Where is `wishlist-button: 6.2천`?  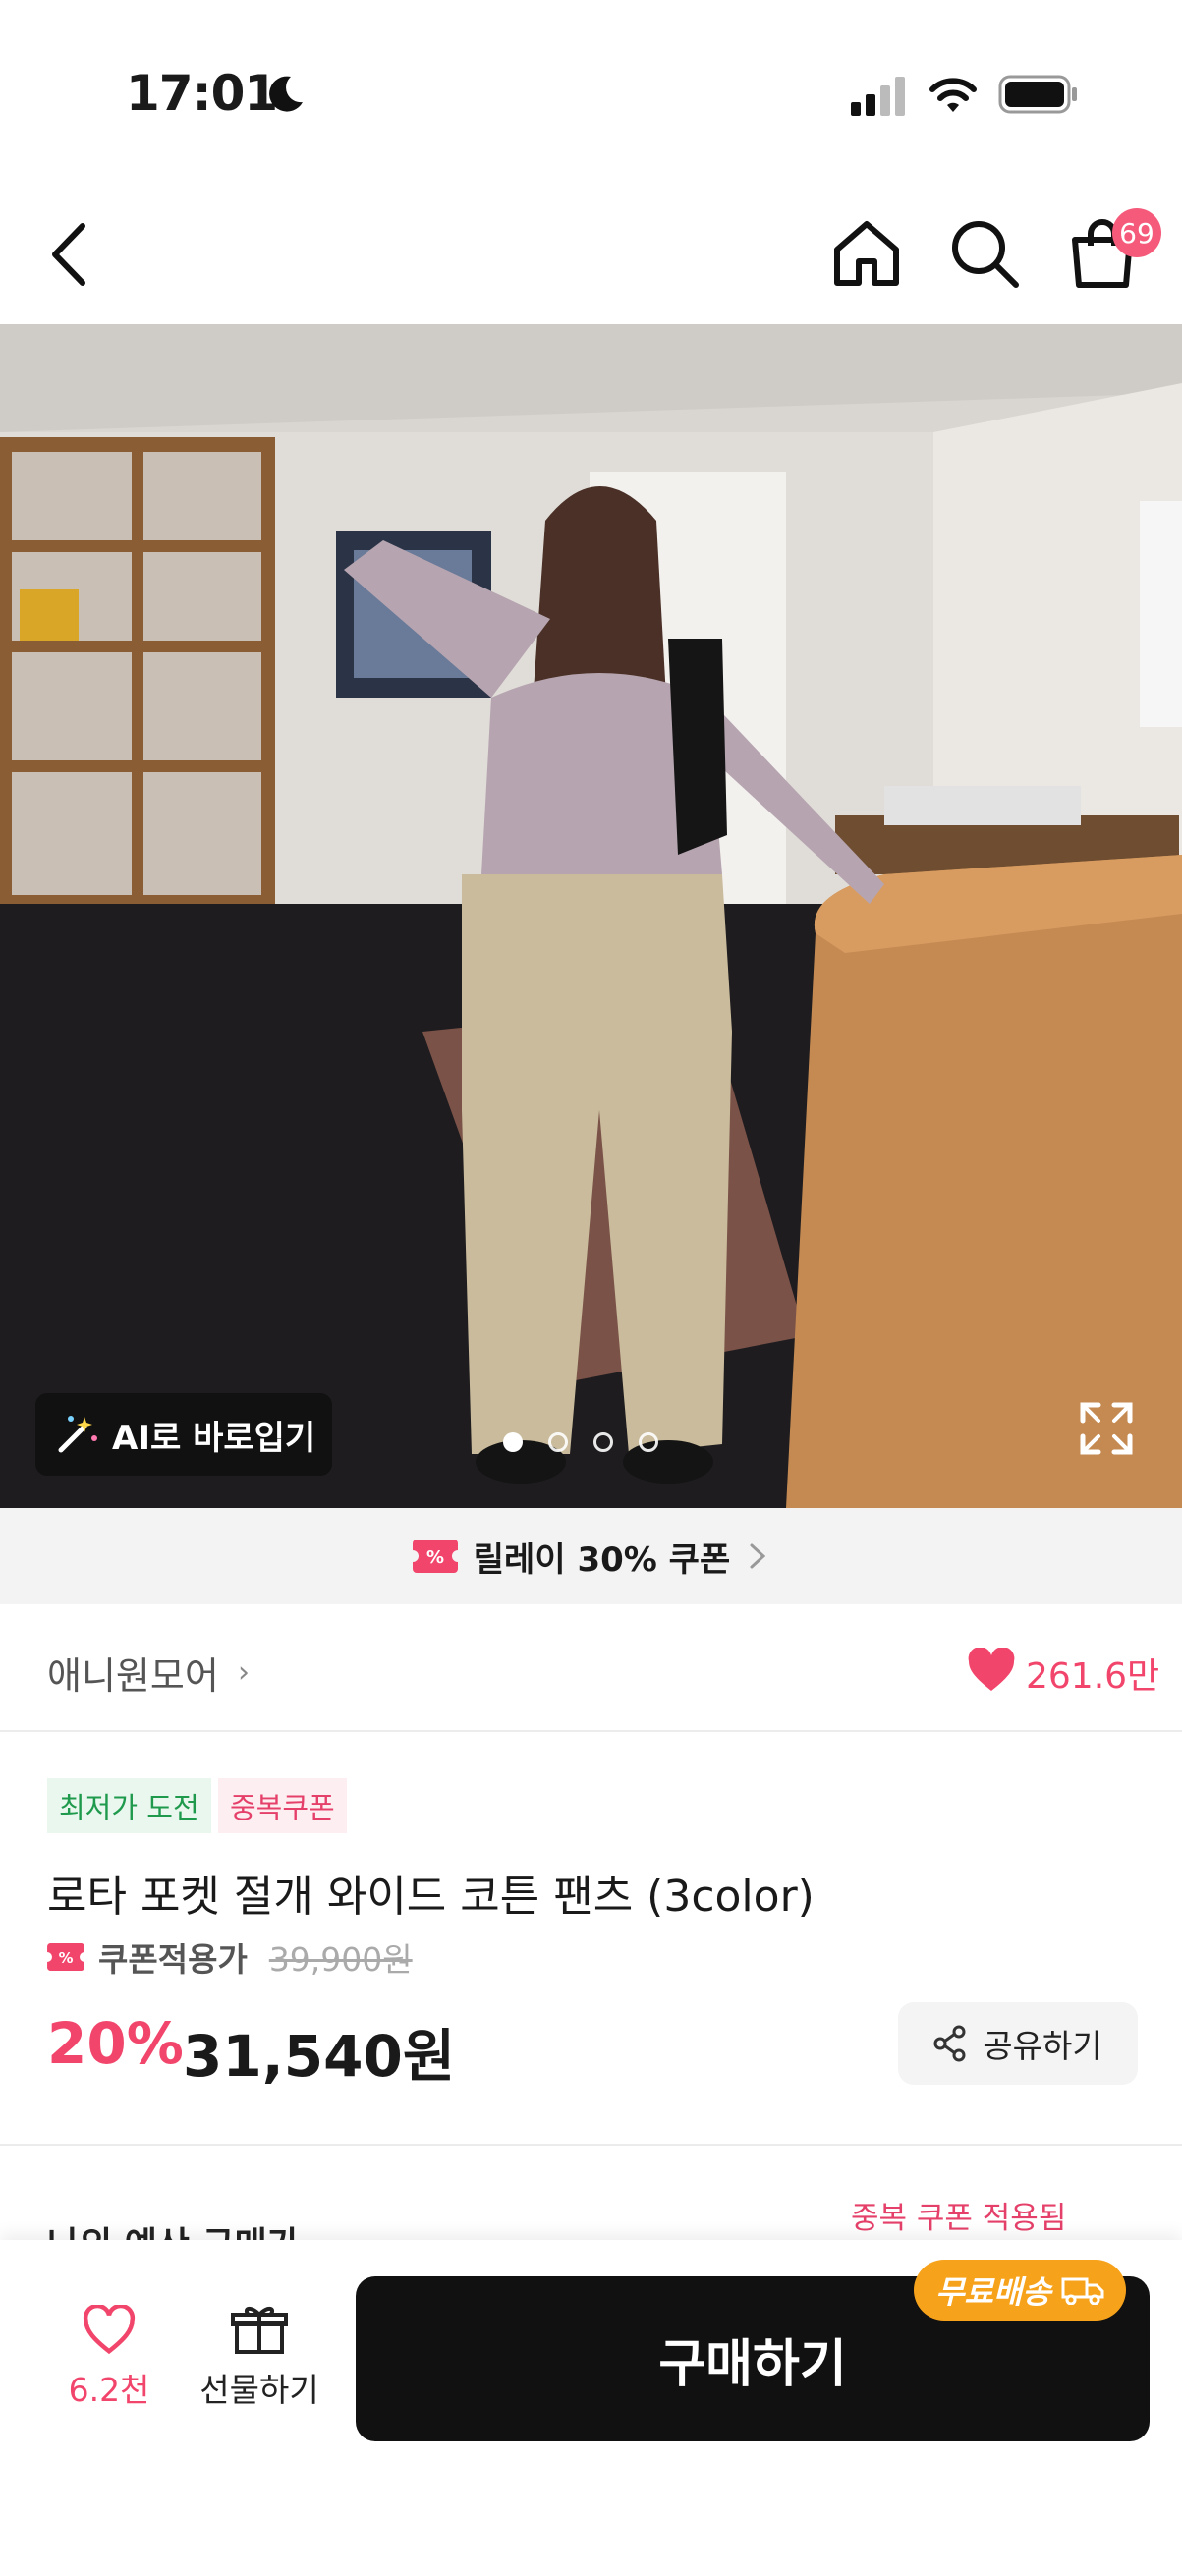
wishlist-button: 6.2천 is located at coordinates (109, 2358).